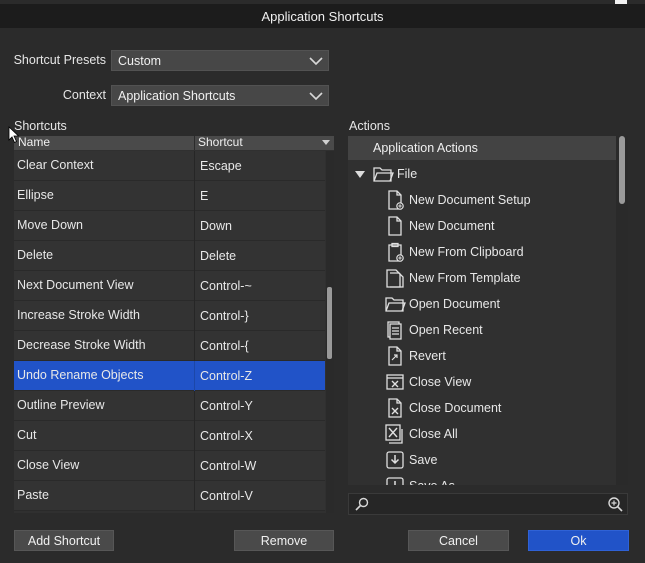  What do you see at coordinates (423, 460) in the screenshot?
I see `tree-item-label: Save` at bounding box center [423, 460].